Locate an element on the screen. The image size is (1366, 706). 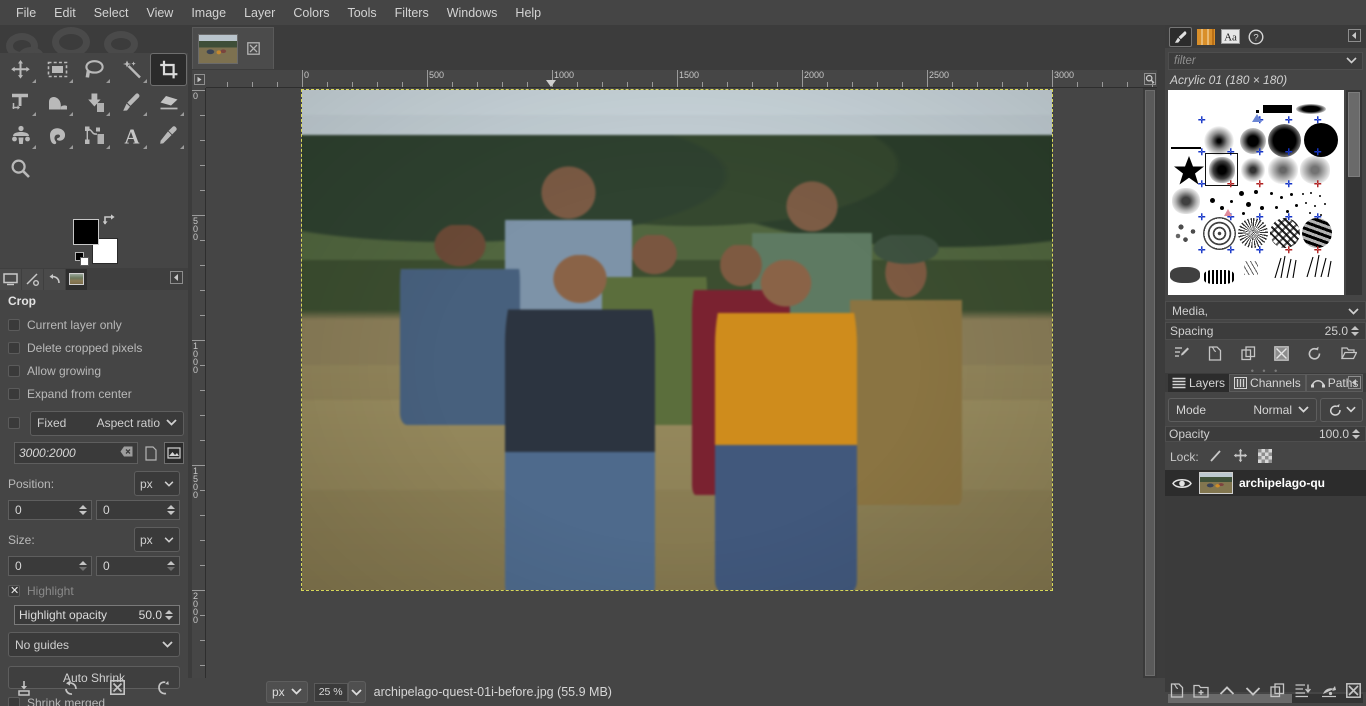
undo-history-button is located at coordinates (54, 279).